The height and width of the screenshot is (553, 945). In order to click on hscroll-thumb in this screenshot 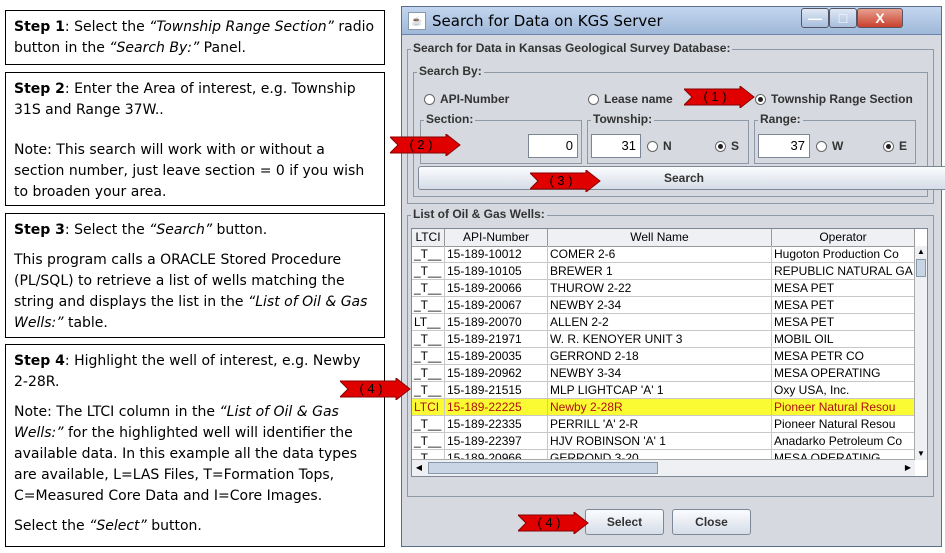, I will do `click(543, 468)`.